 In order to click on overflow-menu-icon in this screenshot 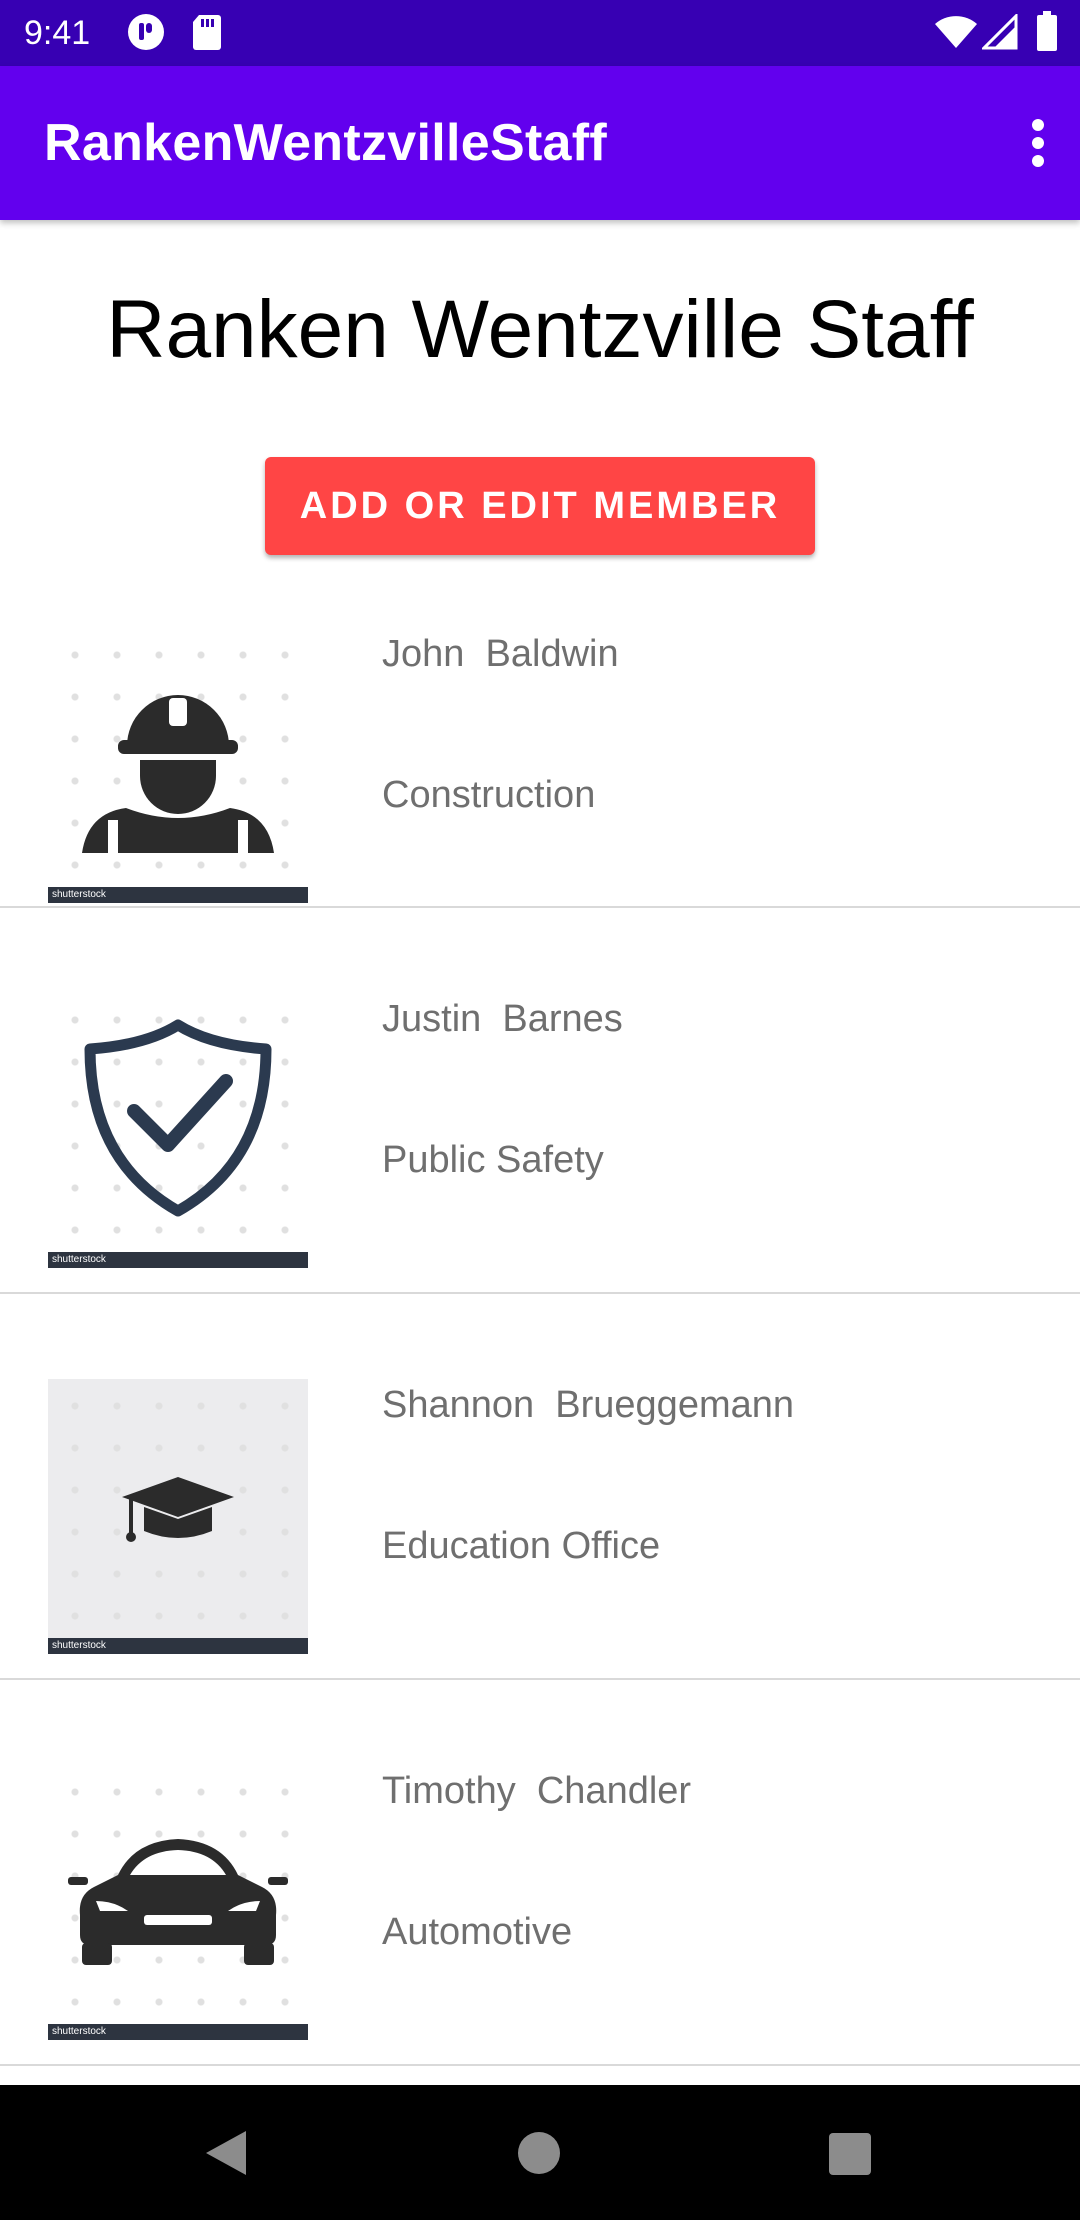, I will do `click(1038, 143)`.